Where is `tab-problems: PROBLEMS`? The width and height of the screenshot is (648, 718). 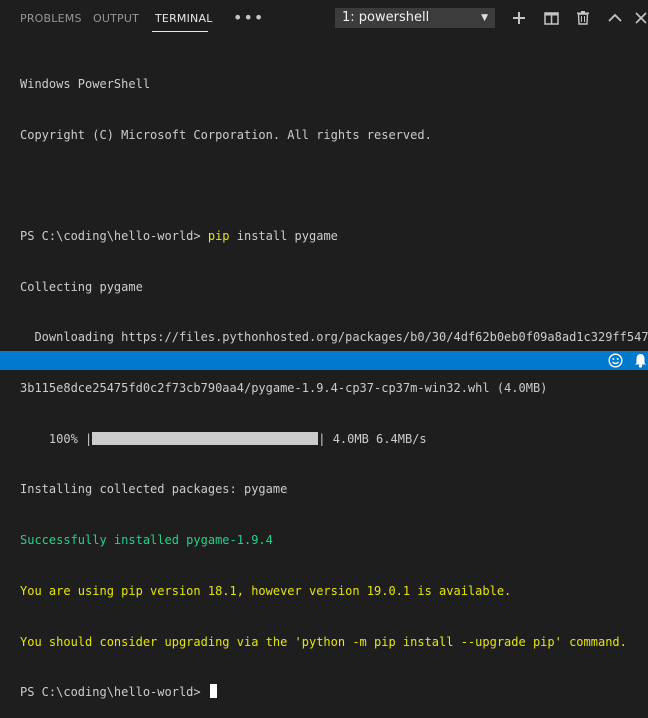 tab-problems: PROBLEMS is located at coordinates (51, 18).